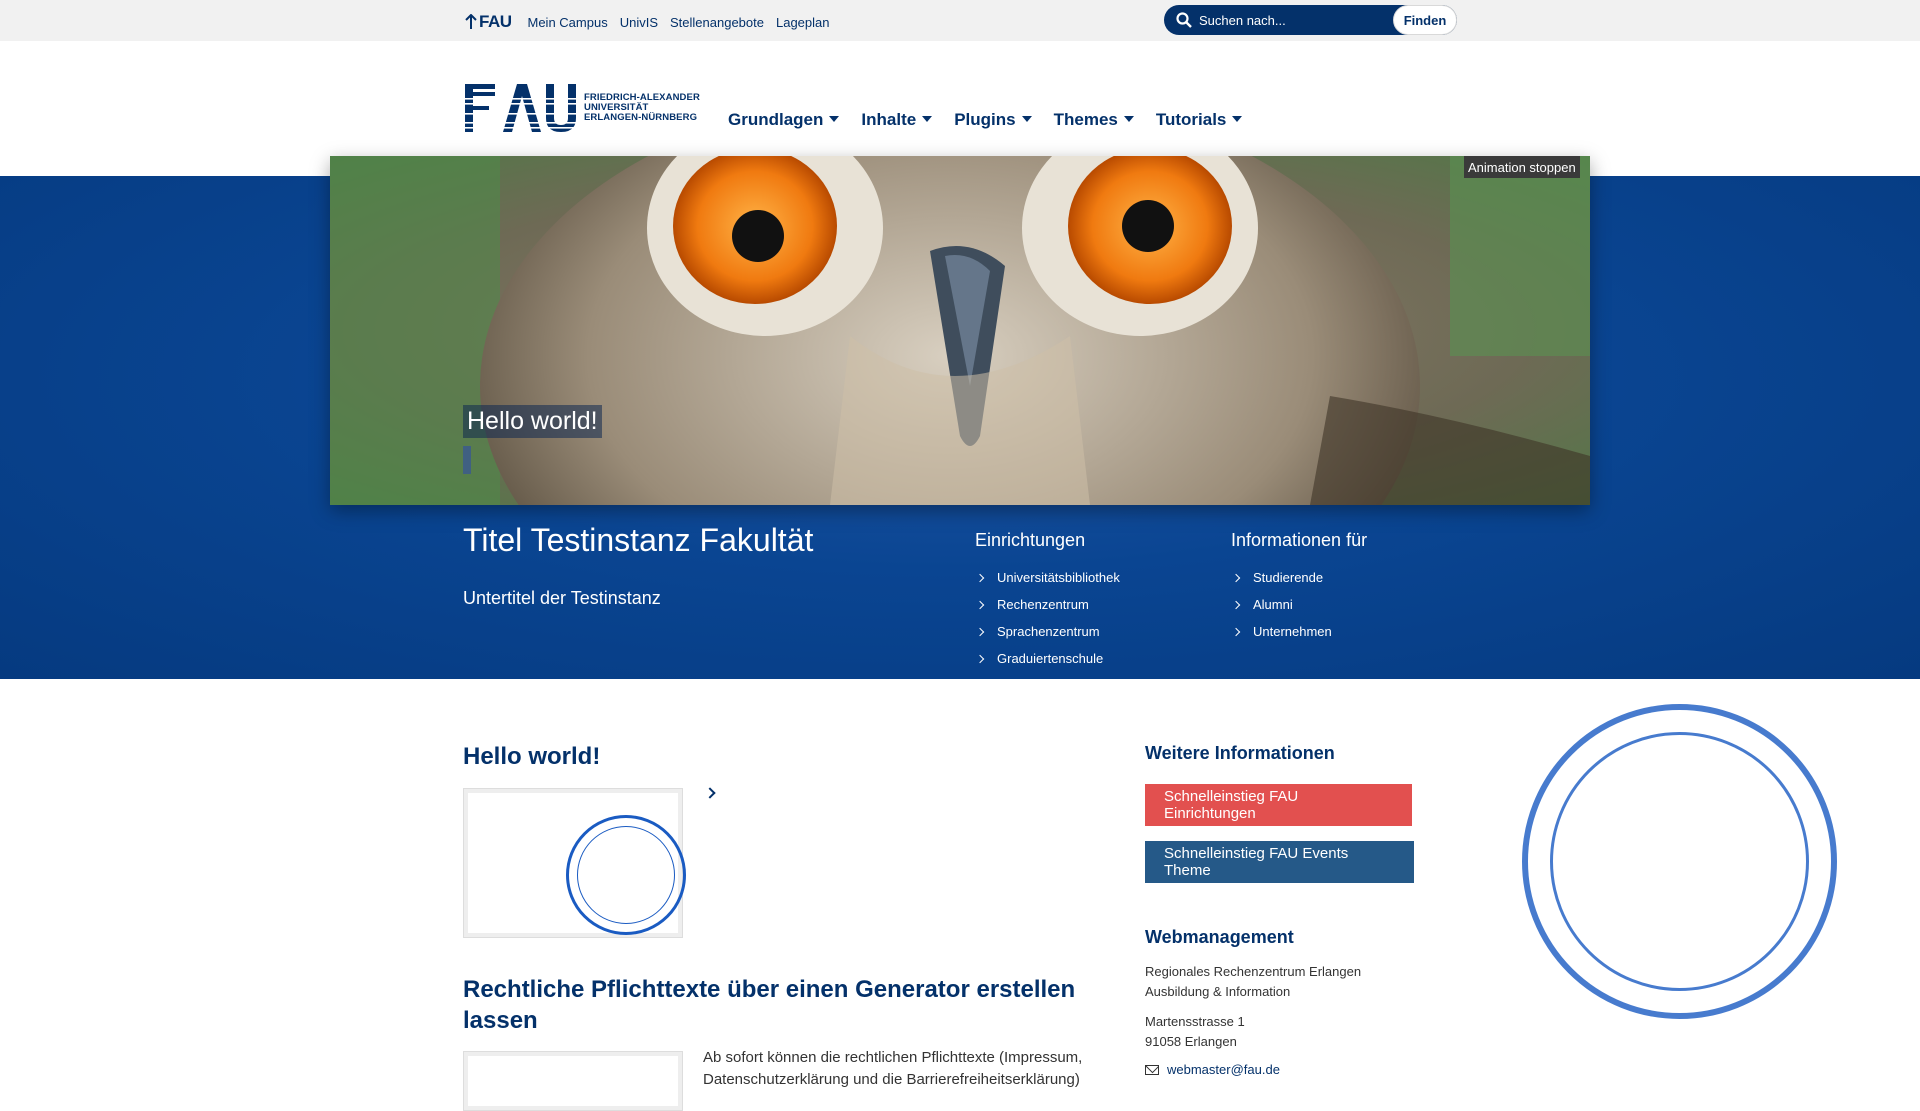  What do you see at coordinates (1425, 20) in the screenshot?
I see `search-button: Finden` at bounding box center [1425, 20].